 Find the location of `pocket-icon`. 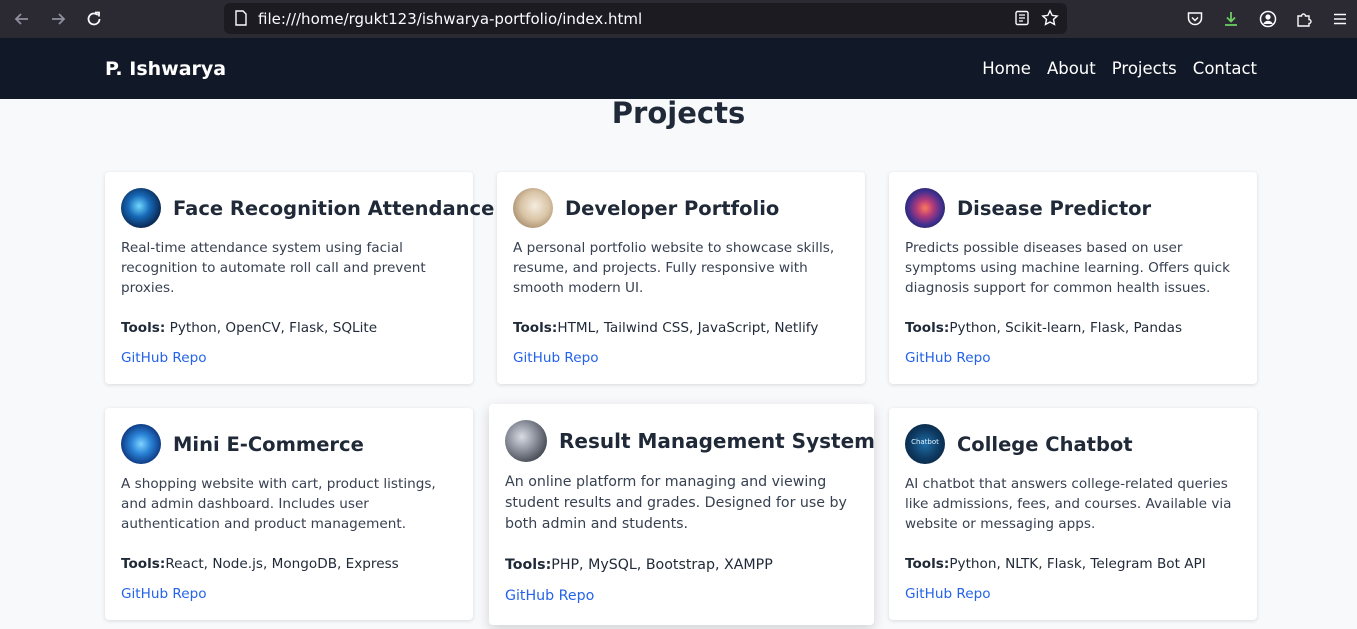

pocket-icon is located at coordinates (1195, 19).